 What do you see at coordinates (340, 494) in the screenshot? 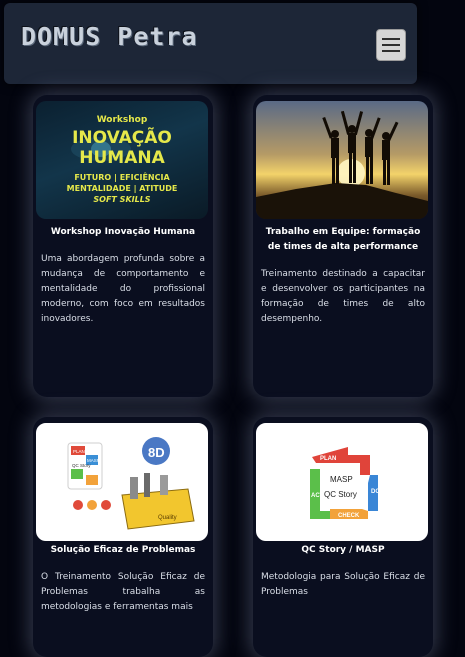
I see `center-qcstory: QC Story` at bounding box center [340, 494].